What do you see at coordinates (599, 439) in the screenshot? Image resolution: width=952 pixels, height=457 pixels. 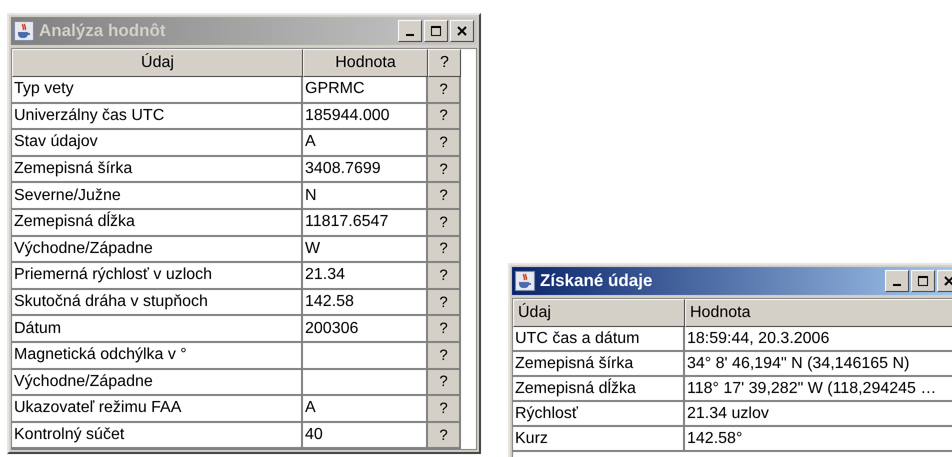 I see `table-cell: Kurz` at bounding box center [599, 439].